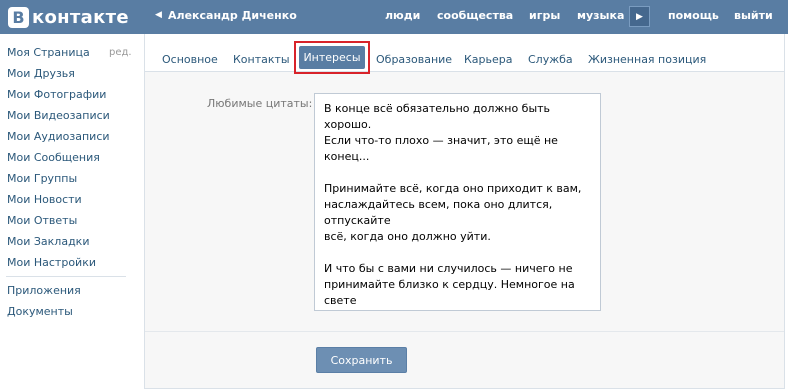 Image resolution: width=788 pixels, height=392 pixels. I want to click on vk-logo: В контакте, so click(68, 17).